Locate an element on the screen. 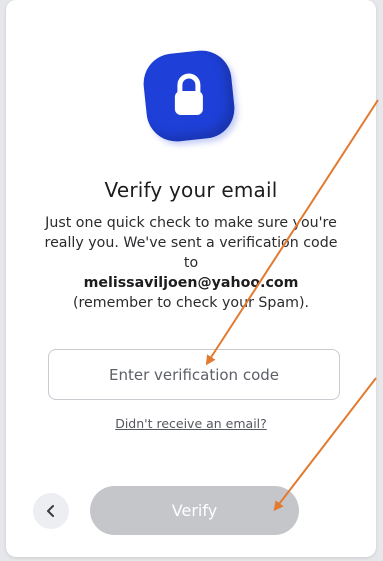 The width and height of the screenshot is (383, 561). email-address: melissaviljoen@yahoo.com is located at coordinates (191, 283).